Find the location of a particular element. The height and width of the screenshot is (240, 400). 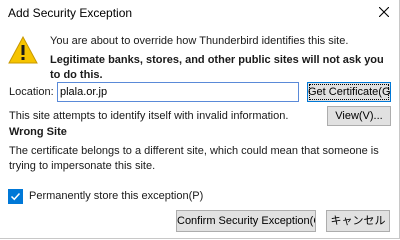

permanent-store-option: Permanently store this exception(P) is located at coordinates (105, 196).